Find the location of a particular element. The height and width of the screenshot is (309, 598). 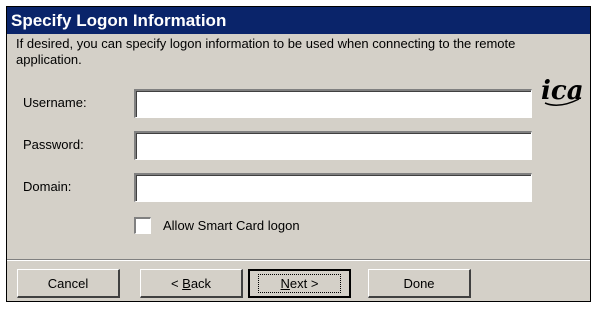

cancel-button: Cancel is located at coordinates (68, 283).